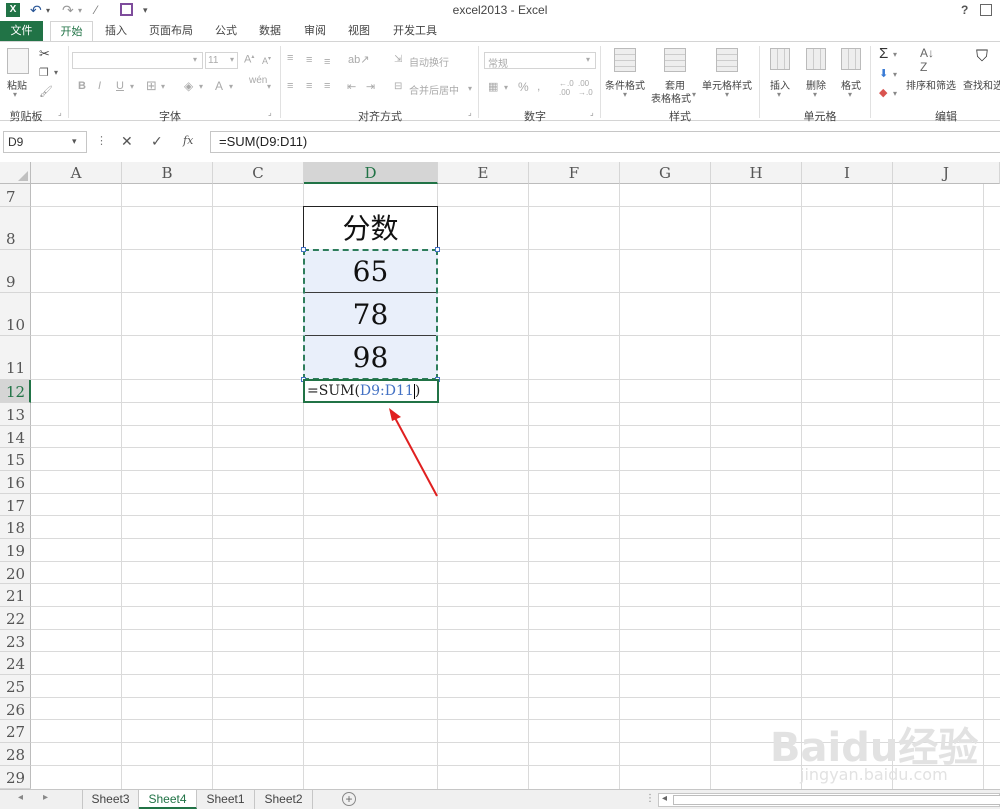  Describe the element at coordinates (816, 59) in the screenshot. I see `delete-cells-icon` at that location.